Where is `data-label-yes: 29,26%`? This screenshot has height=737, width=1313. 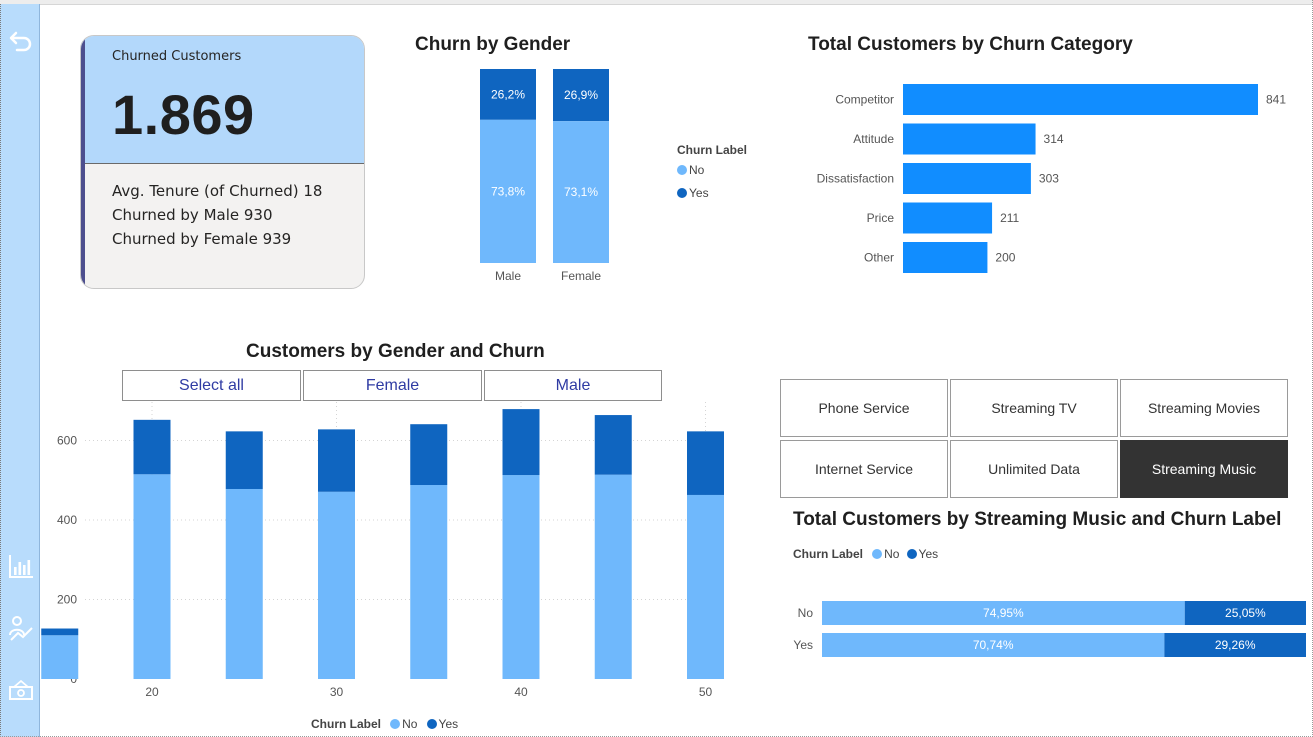
data-label-yes: 29,26% is located at coordinates (1235, 645).